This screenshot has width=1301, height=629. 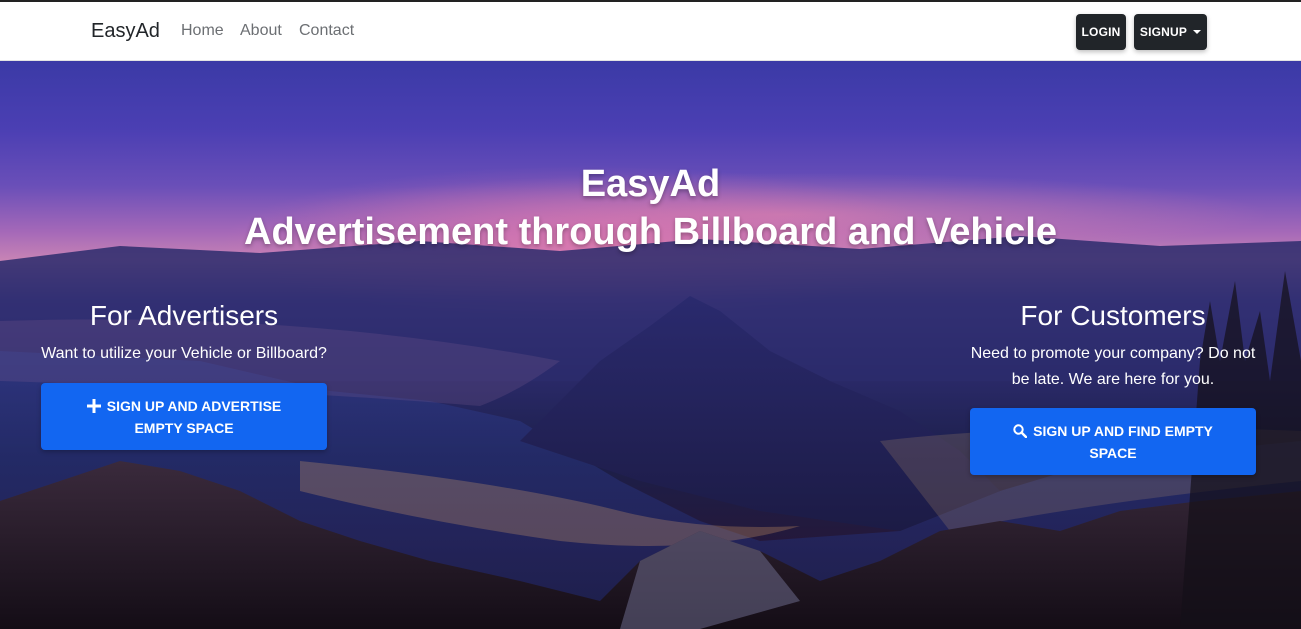 I want to click on find-space-signup-label: SIGN UP AND FIND EMPTY SPACE, so click(x=1123, y=441).